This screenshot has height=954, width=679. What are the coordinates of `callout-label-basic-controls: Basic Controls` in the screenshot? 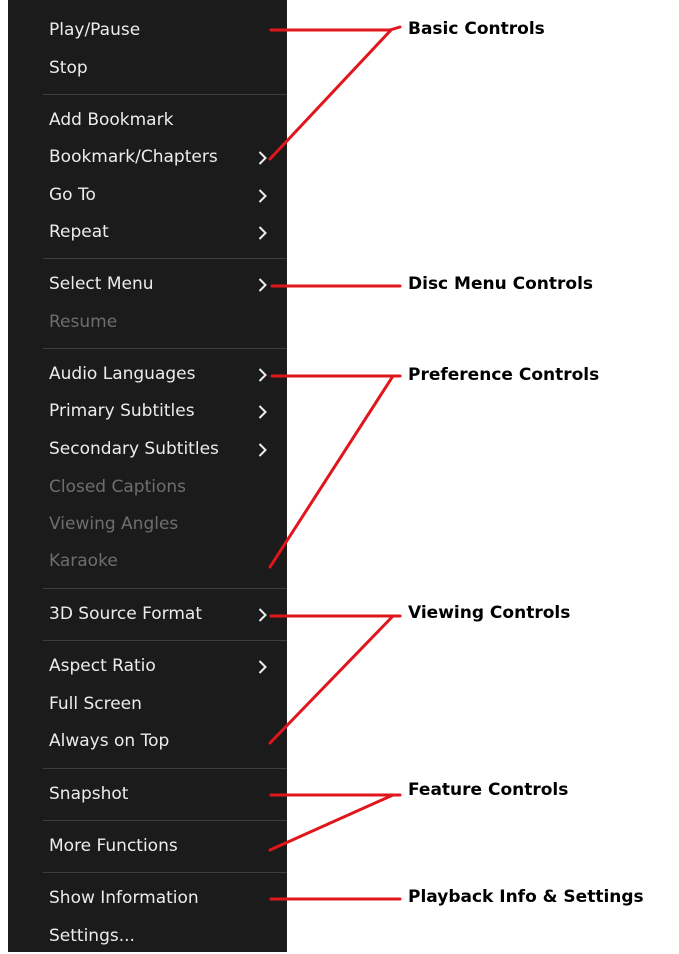 It's located at (476, 29).